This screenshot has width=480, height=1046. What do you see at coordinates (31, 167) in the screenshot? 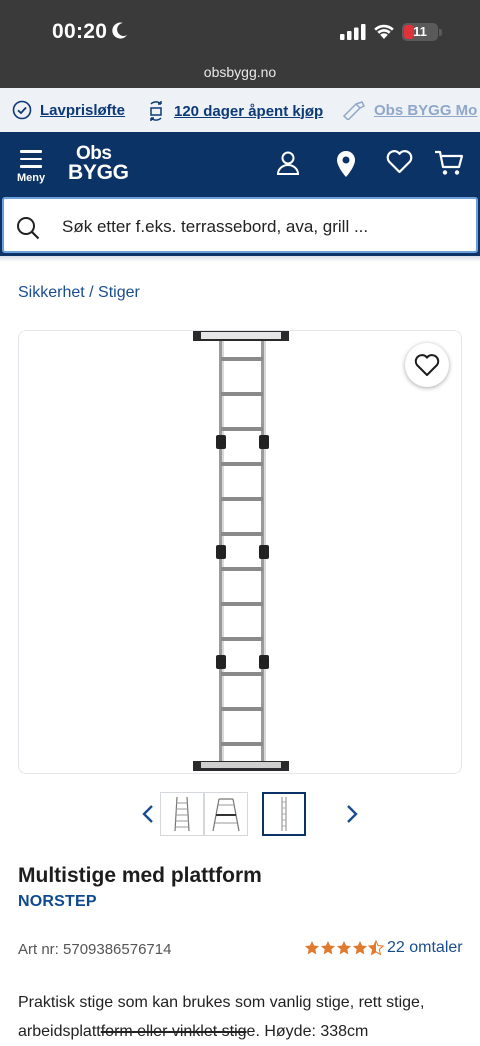
I see `menu-button: Meny` at bounding box center [31, 167].